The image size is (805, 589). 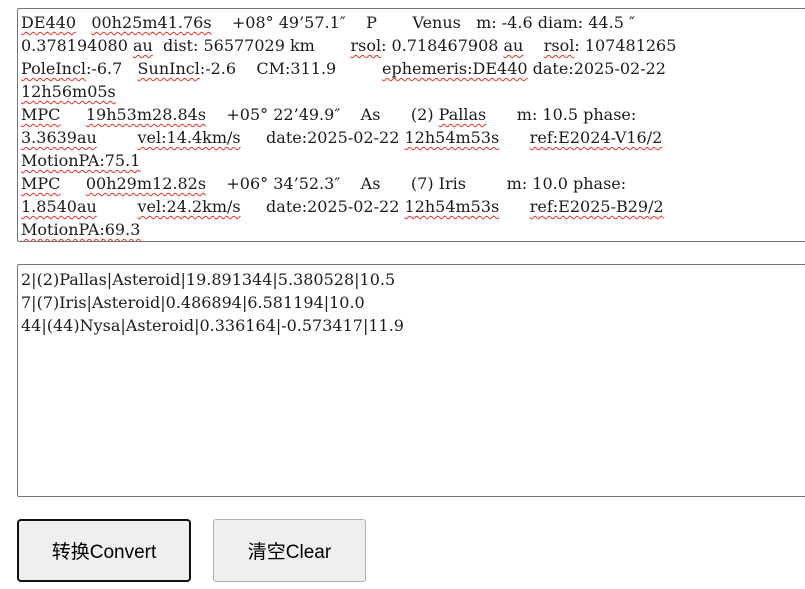 I want to click on spellcheck-flagged-text: ref:E2024-V16/2, so click(x=596, y=137).